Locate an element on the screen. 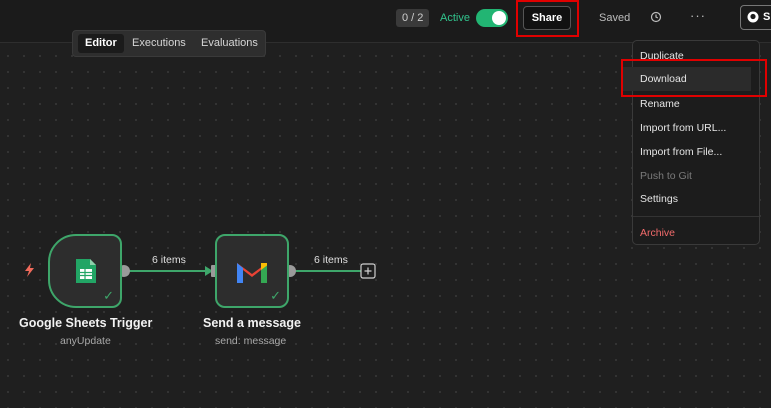  node-subtitle-gmail: send: message is located at coordinates (251, 341).